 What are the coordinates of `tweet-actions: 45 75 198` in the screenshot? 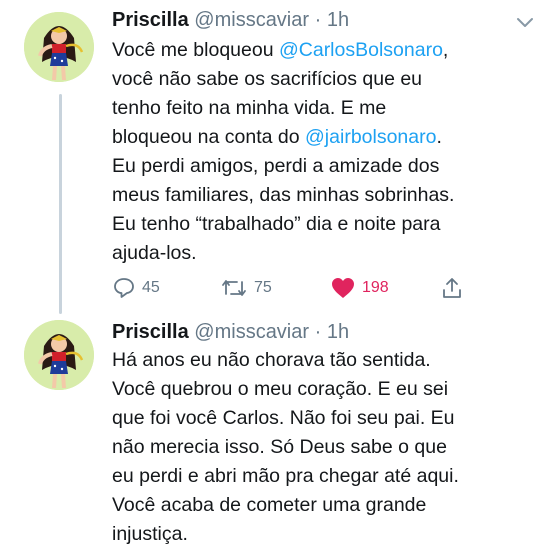 It's located at (292, 290).